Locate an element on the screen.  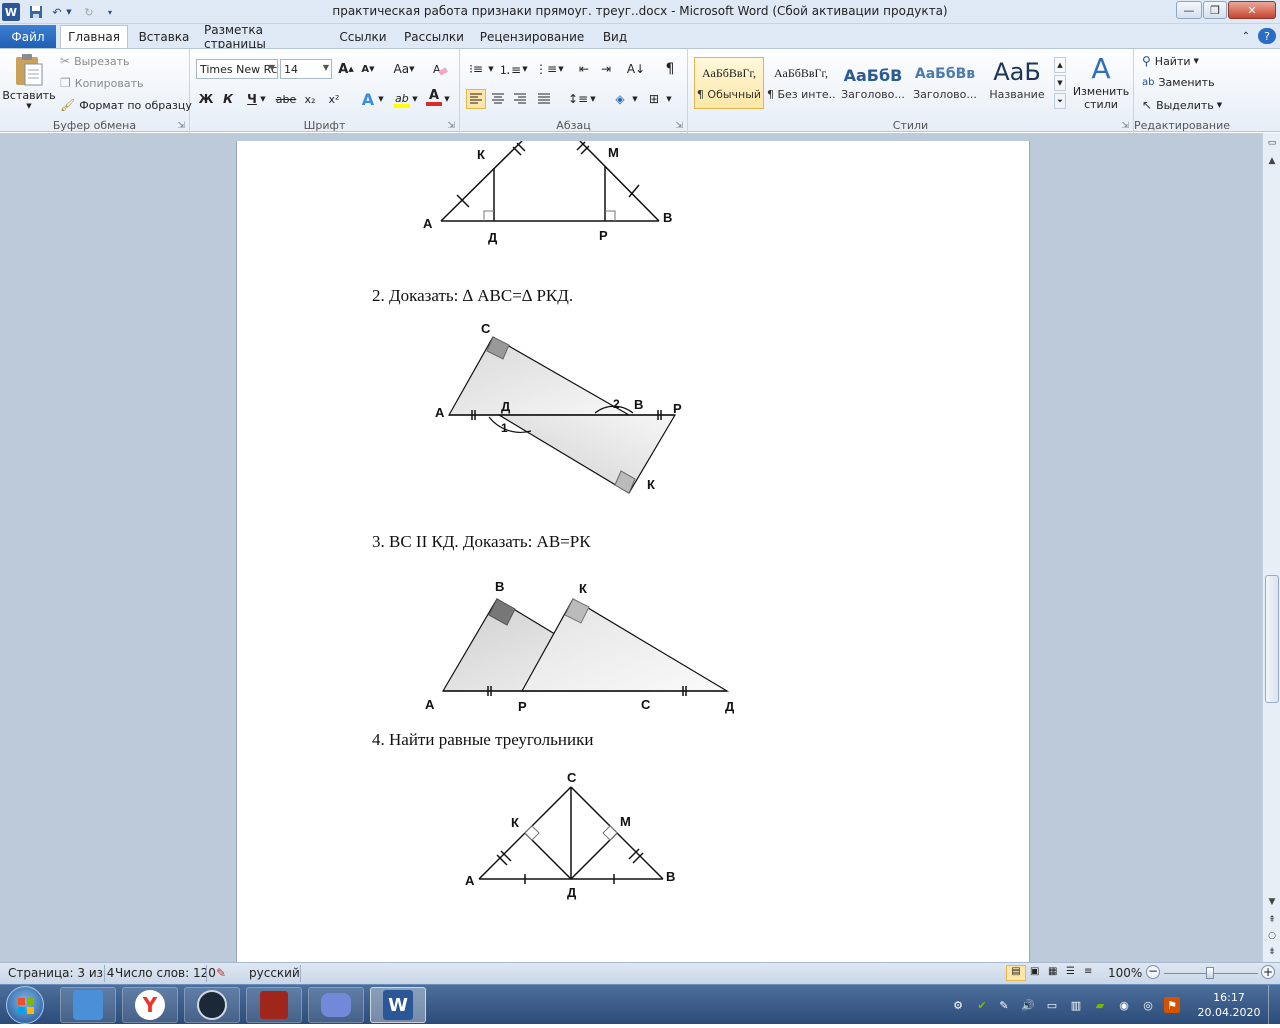
tray-security-icon: ✔ is located at coordinates (982, 1005).